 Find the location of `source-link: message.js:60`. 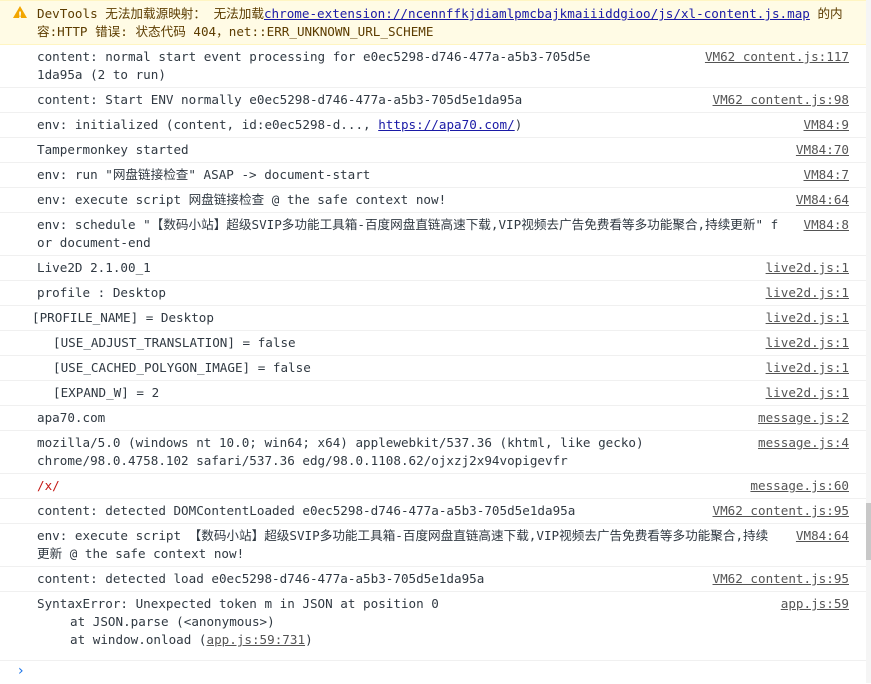

source-link: message.js:60 is located at coordinates (799, 486).